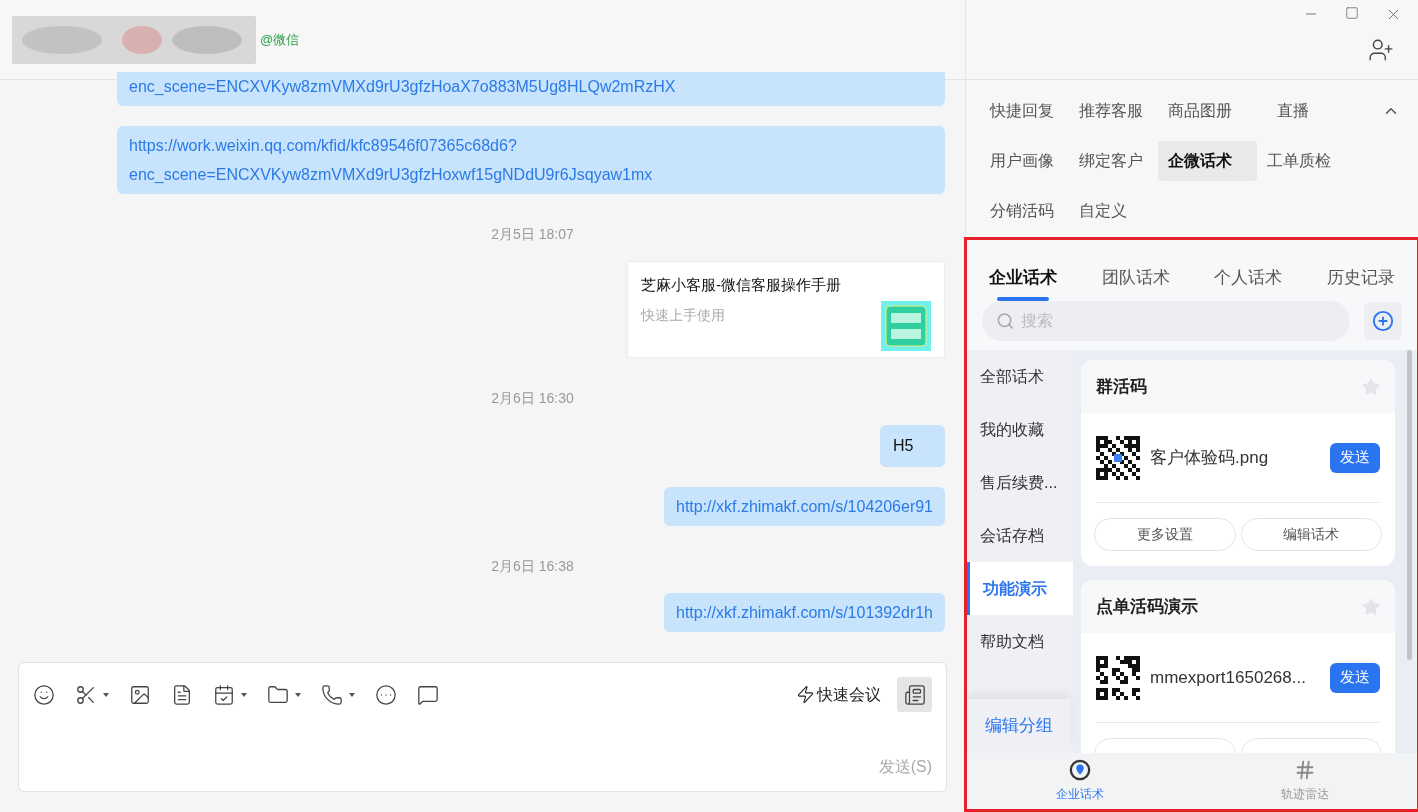 This screenshot has width=1418, height=812. What do you see at coordinates (386, 694) in the screenshot?
I see `more-icon` at bounding box center [386, 694].